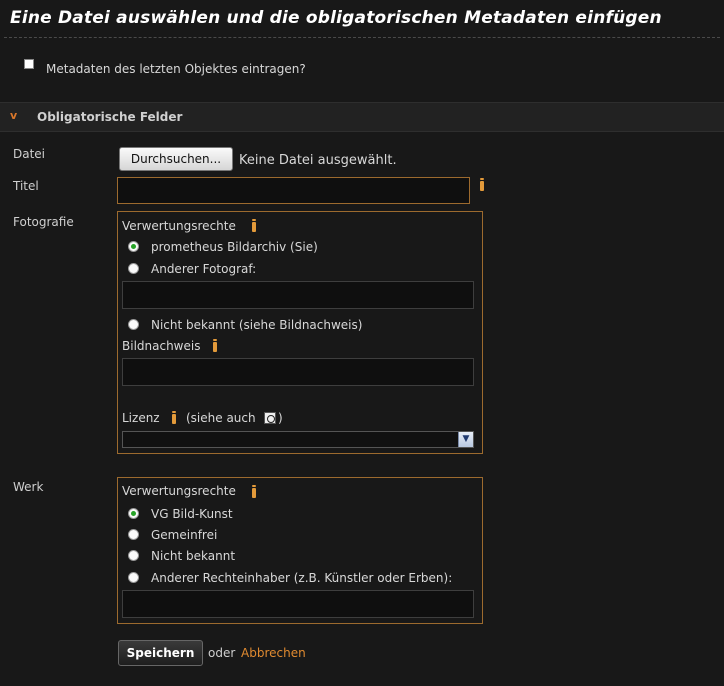 This screenshot has width=724, height=686. Describe the element at coordinates (270, 418) in the screenshot. I see `cc-license-icon` at that location.